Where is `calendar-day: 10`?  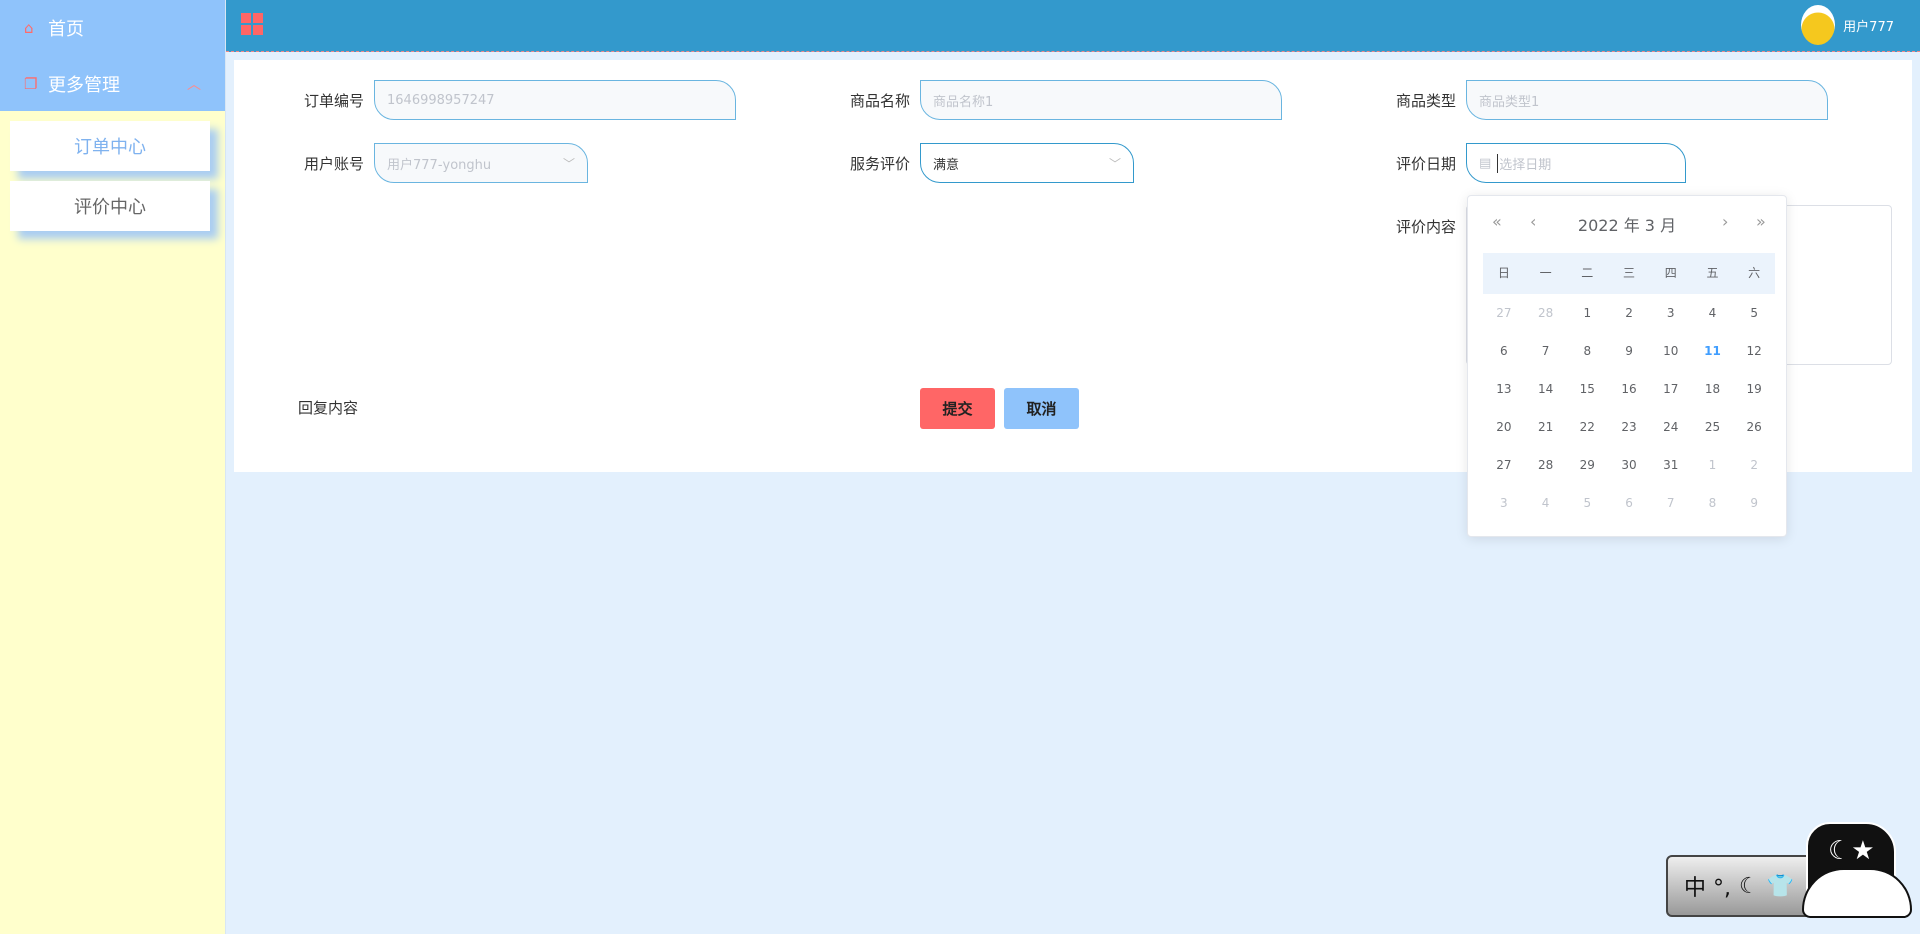 calendar-day: 10 is located at coordinates (1671, 351).